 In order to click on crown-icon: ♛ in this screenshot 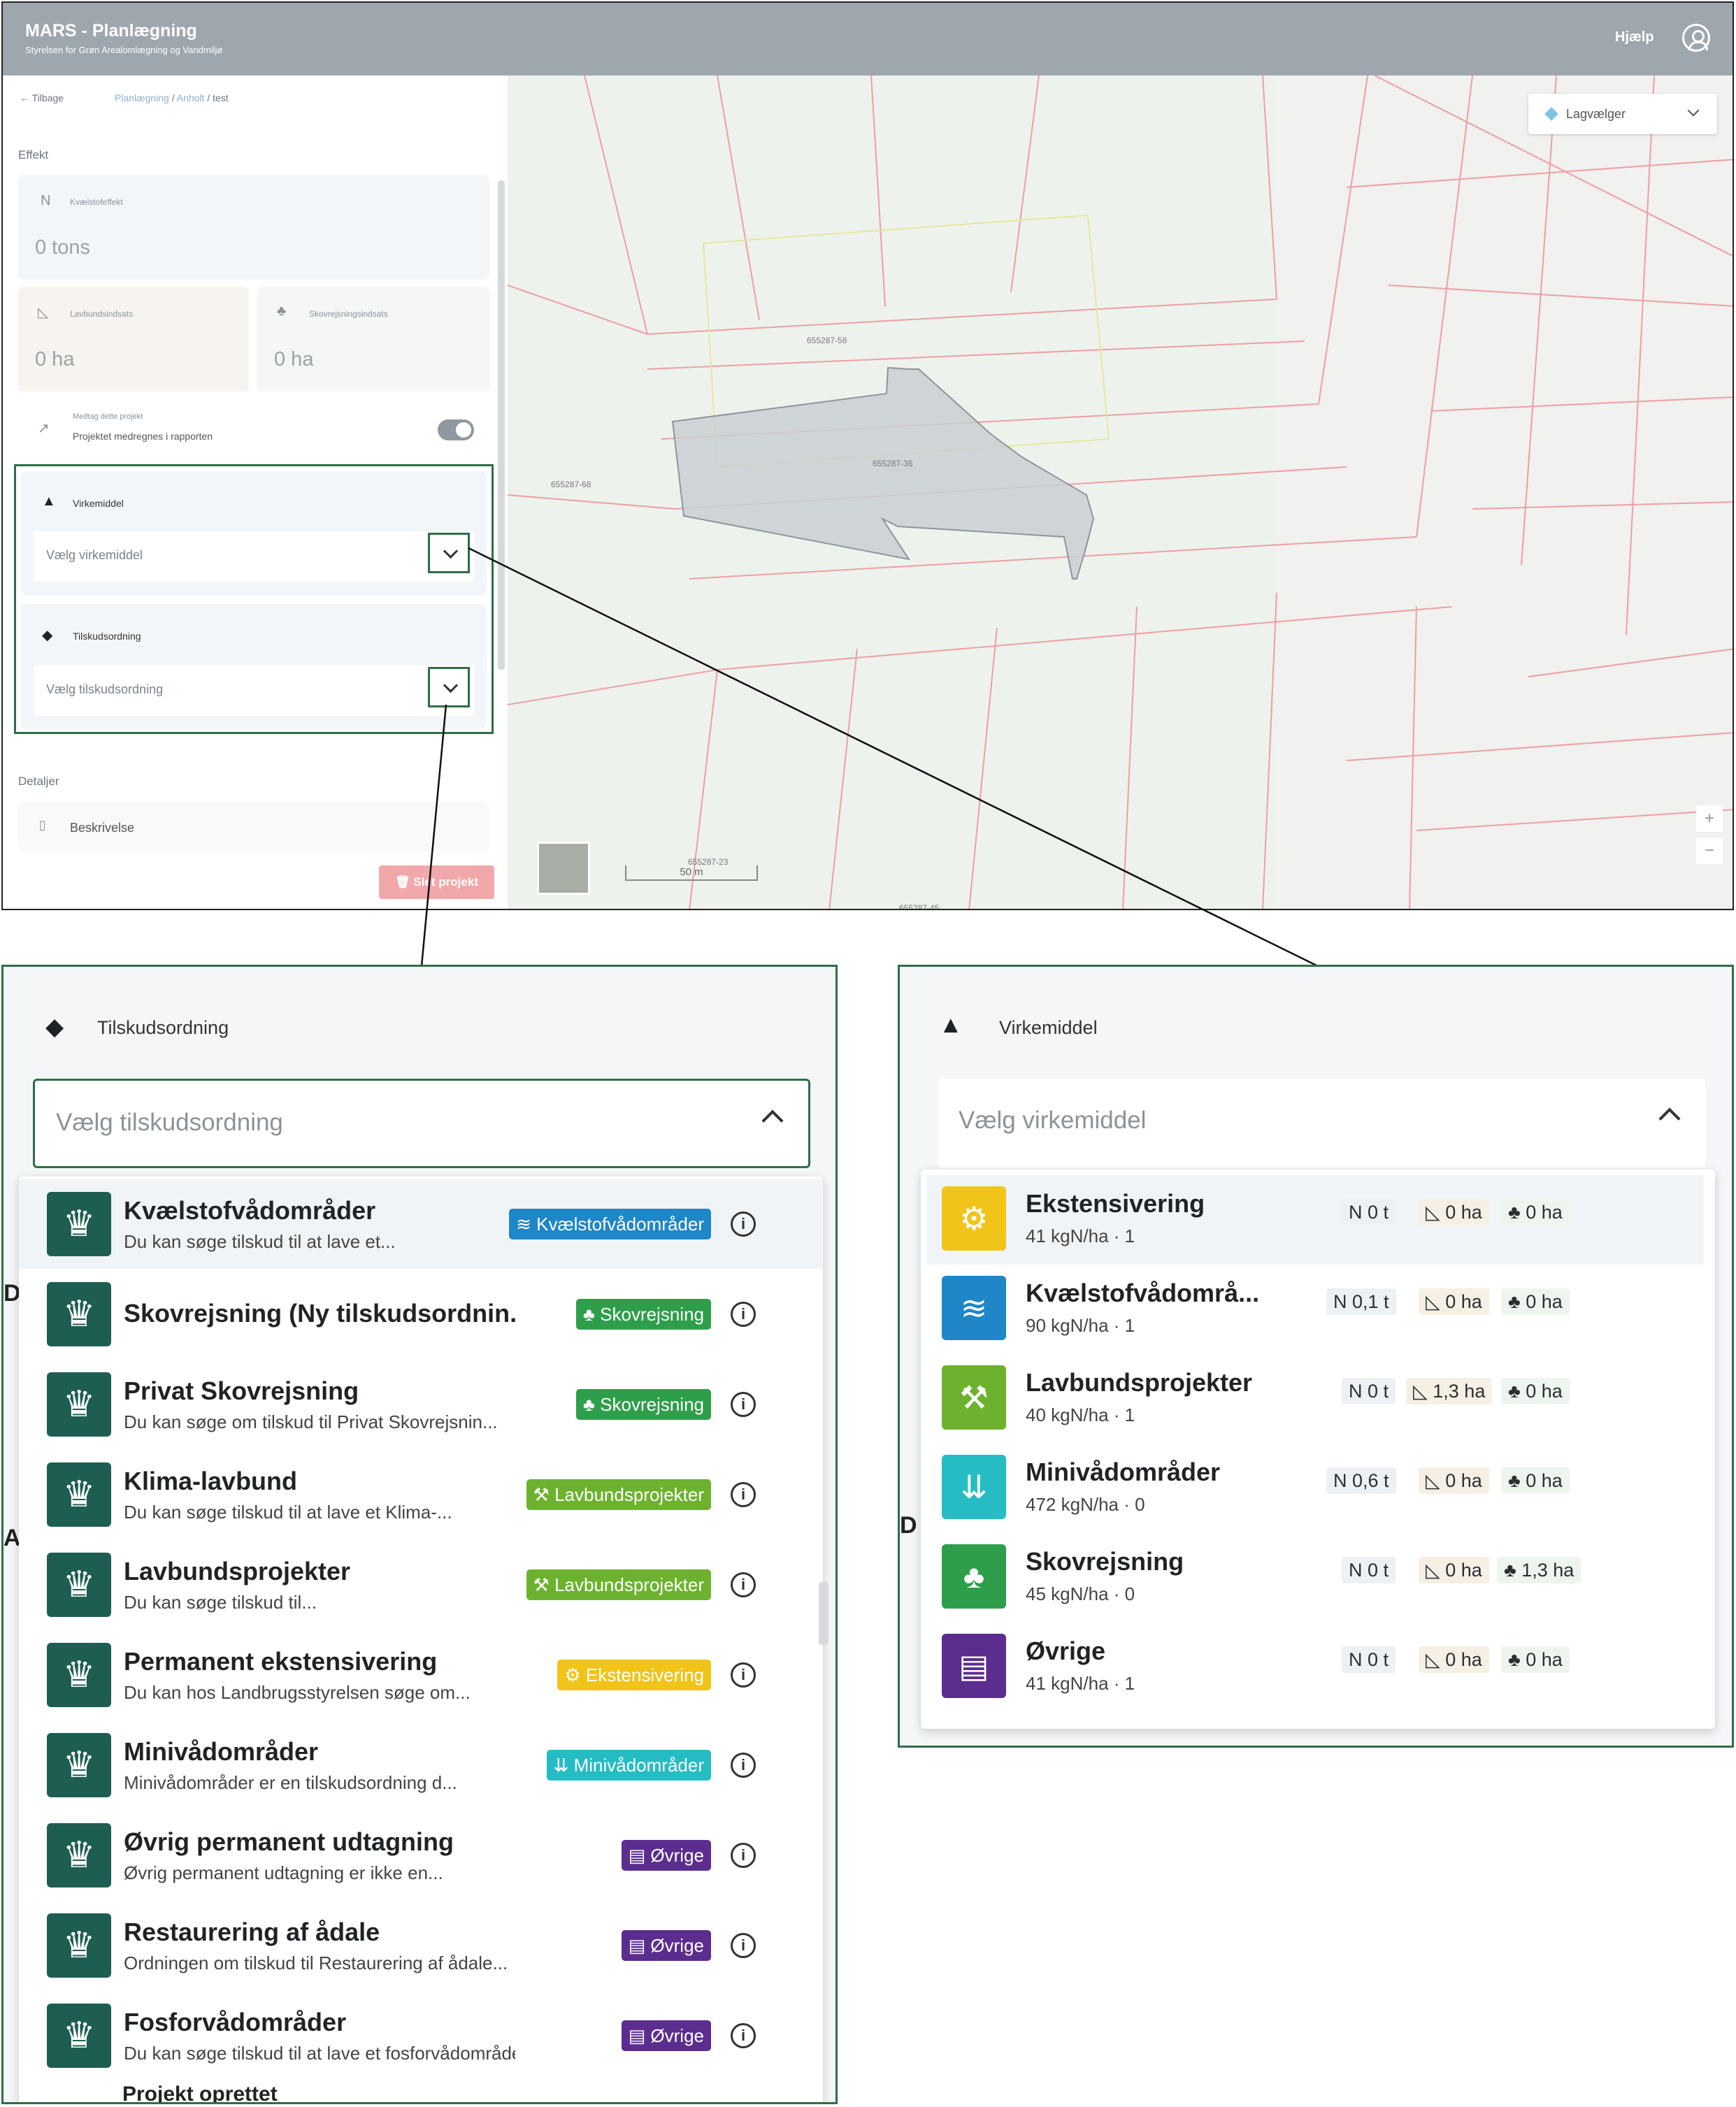, I will do `click(79, 1765)`.